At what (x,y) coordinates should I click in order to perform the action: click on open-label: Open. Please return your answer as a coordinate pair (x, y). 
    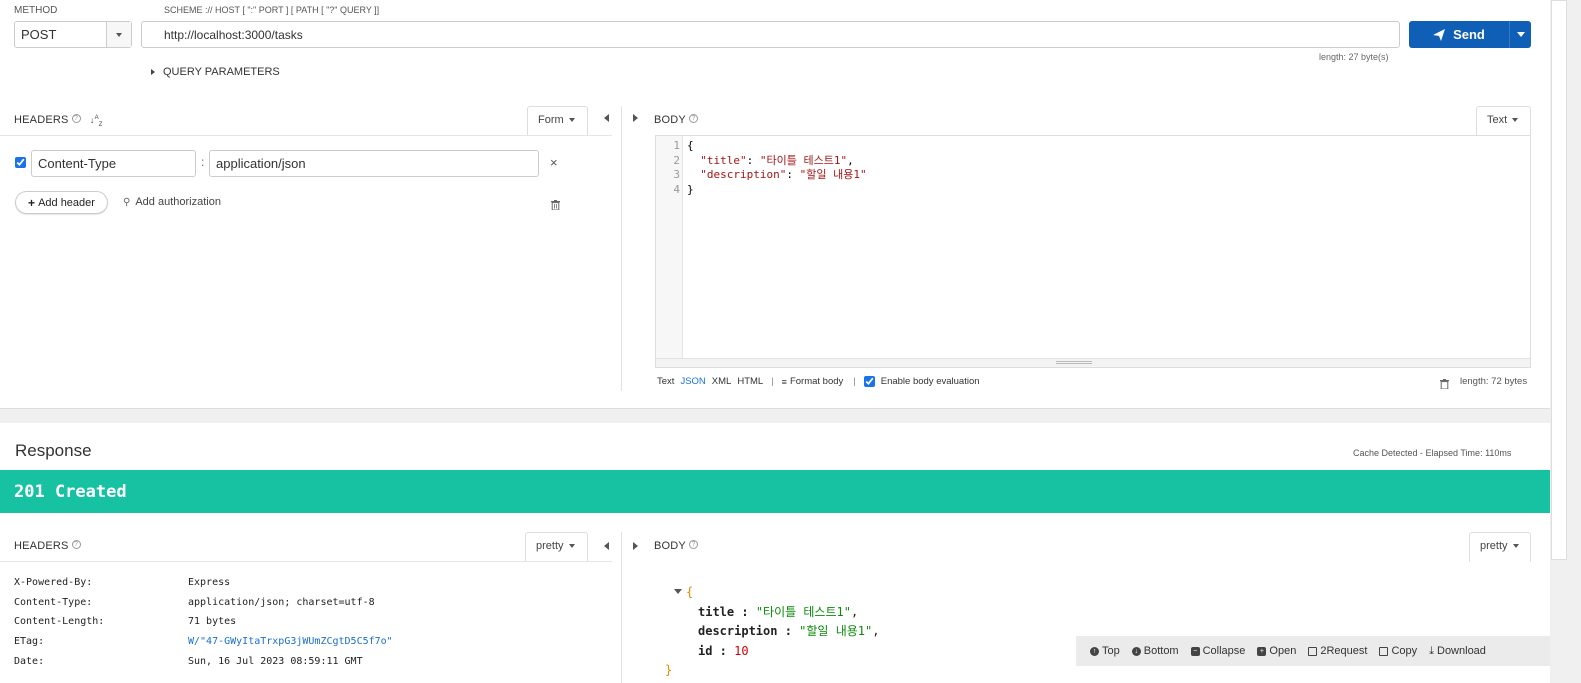
    Looking at the image, I should click on (1283, 651).